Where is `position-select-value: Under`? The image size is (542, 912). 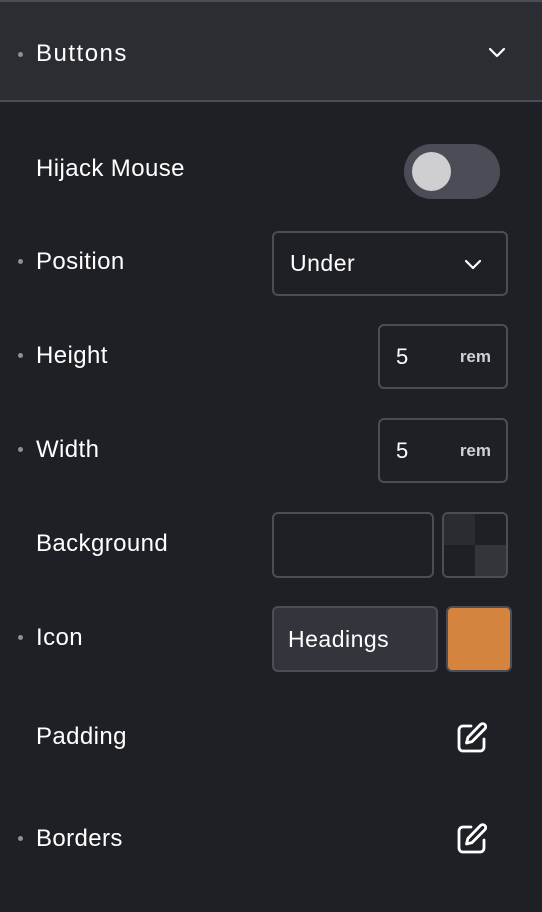
position-select-value: Under is located at coordinates (323, 263).